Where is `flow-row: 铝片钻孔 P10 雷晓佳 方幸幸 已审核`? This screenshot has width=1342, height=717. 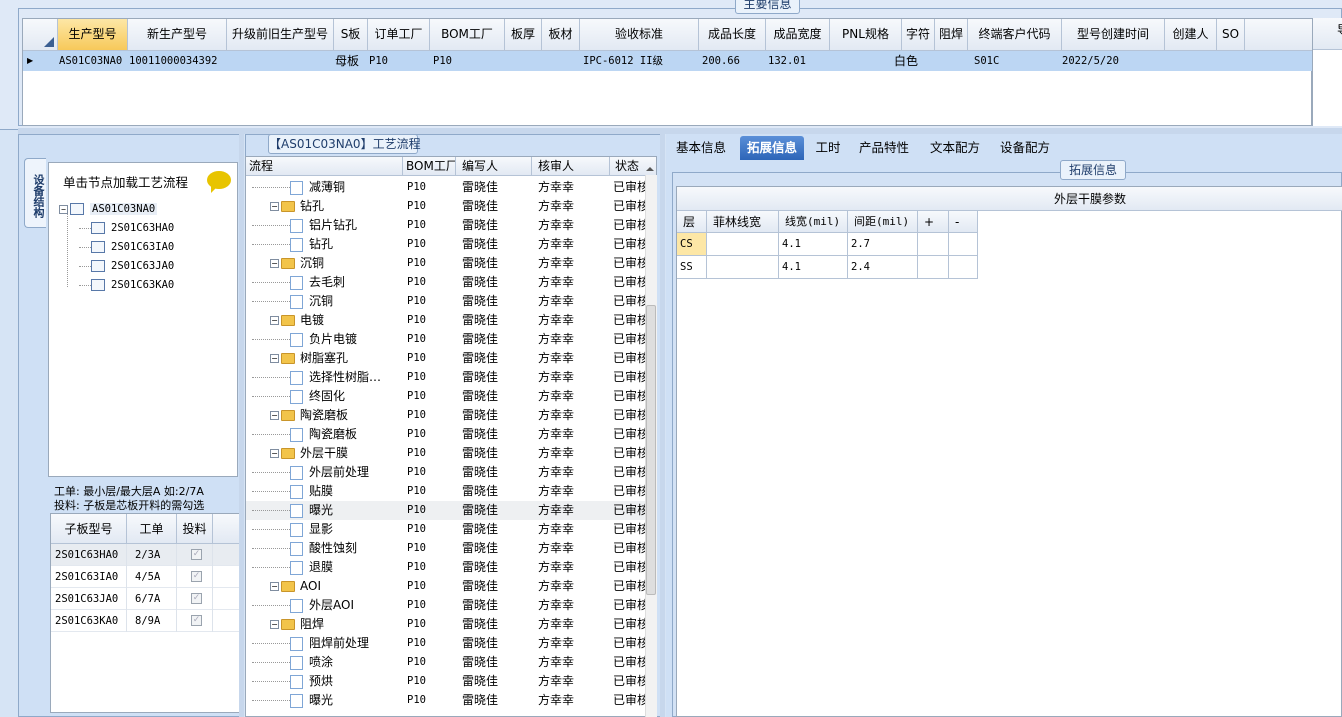 flow-row: 铝片钻孔 P10 雷晓佳 方幸幸 已审核 is located at coordinates (446, 225).